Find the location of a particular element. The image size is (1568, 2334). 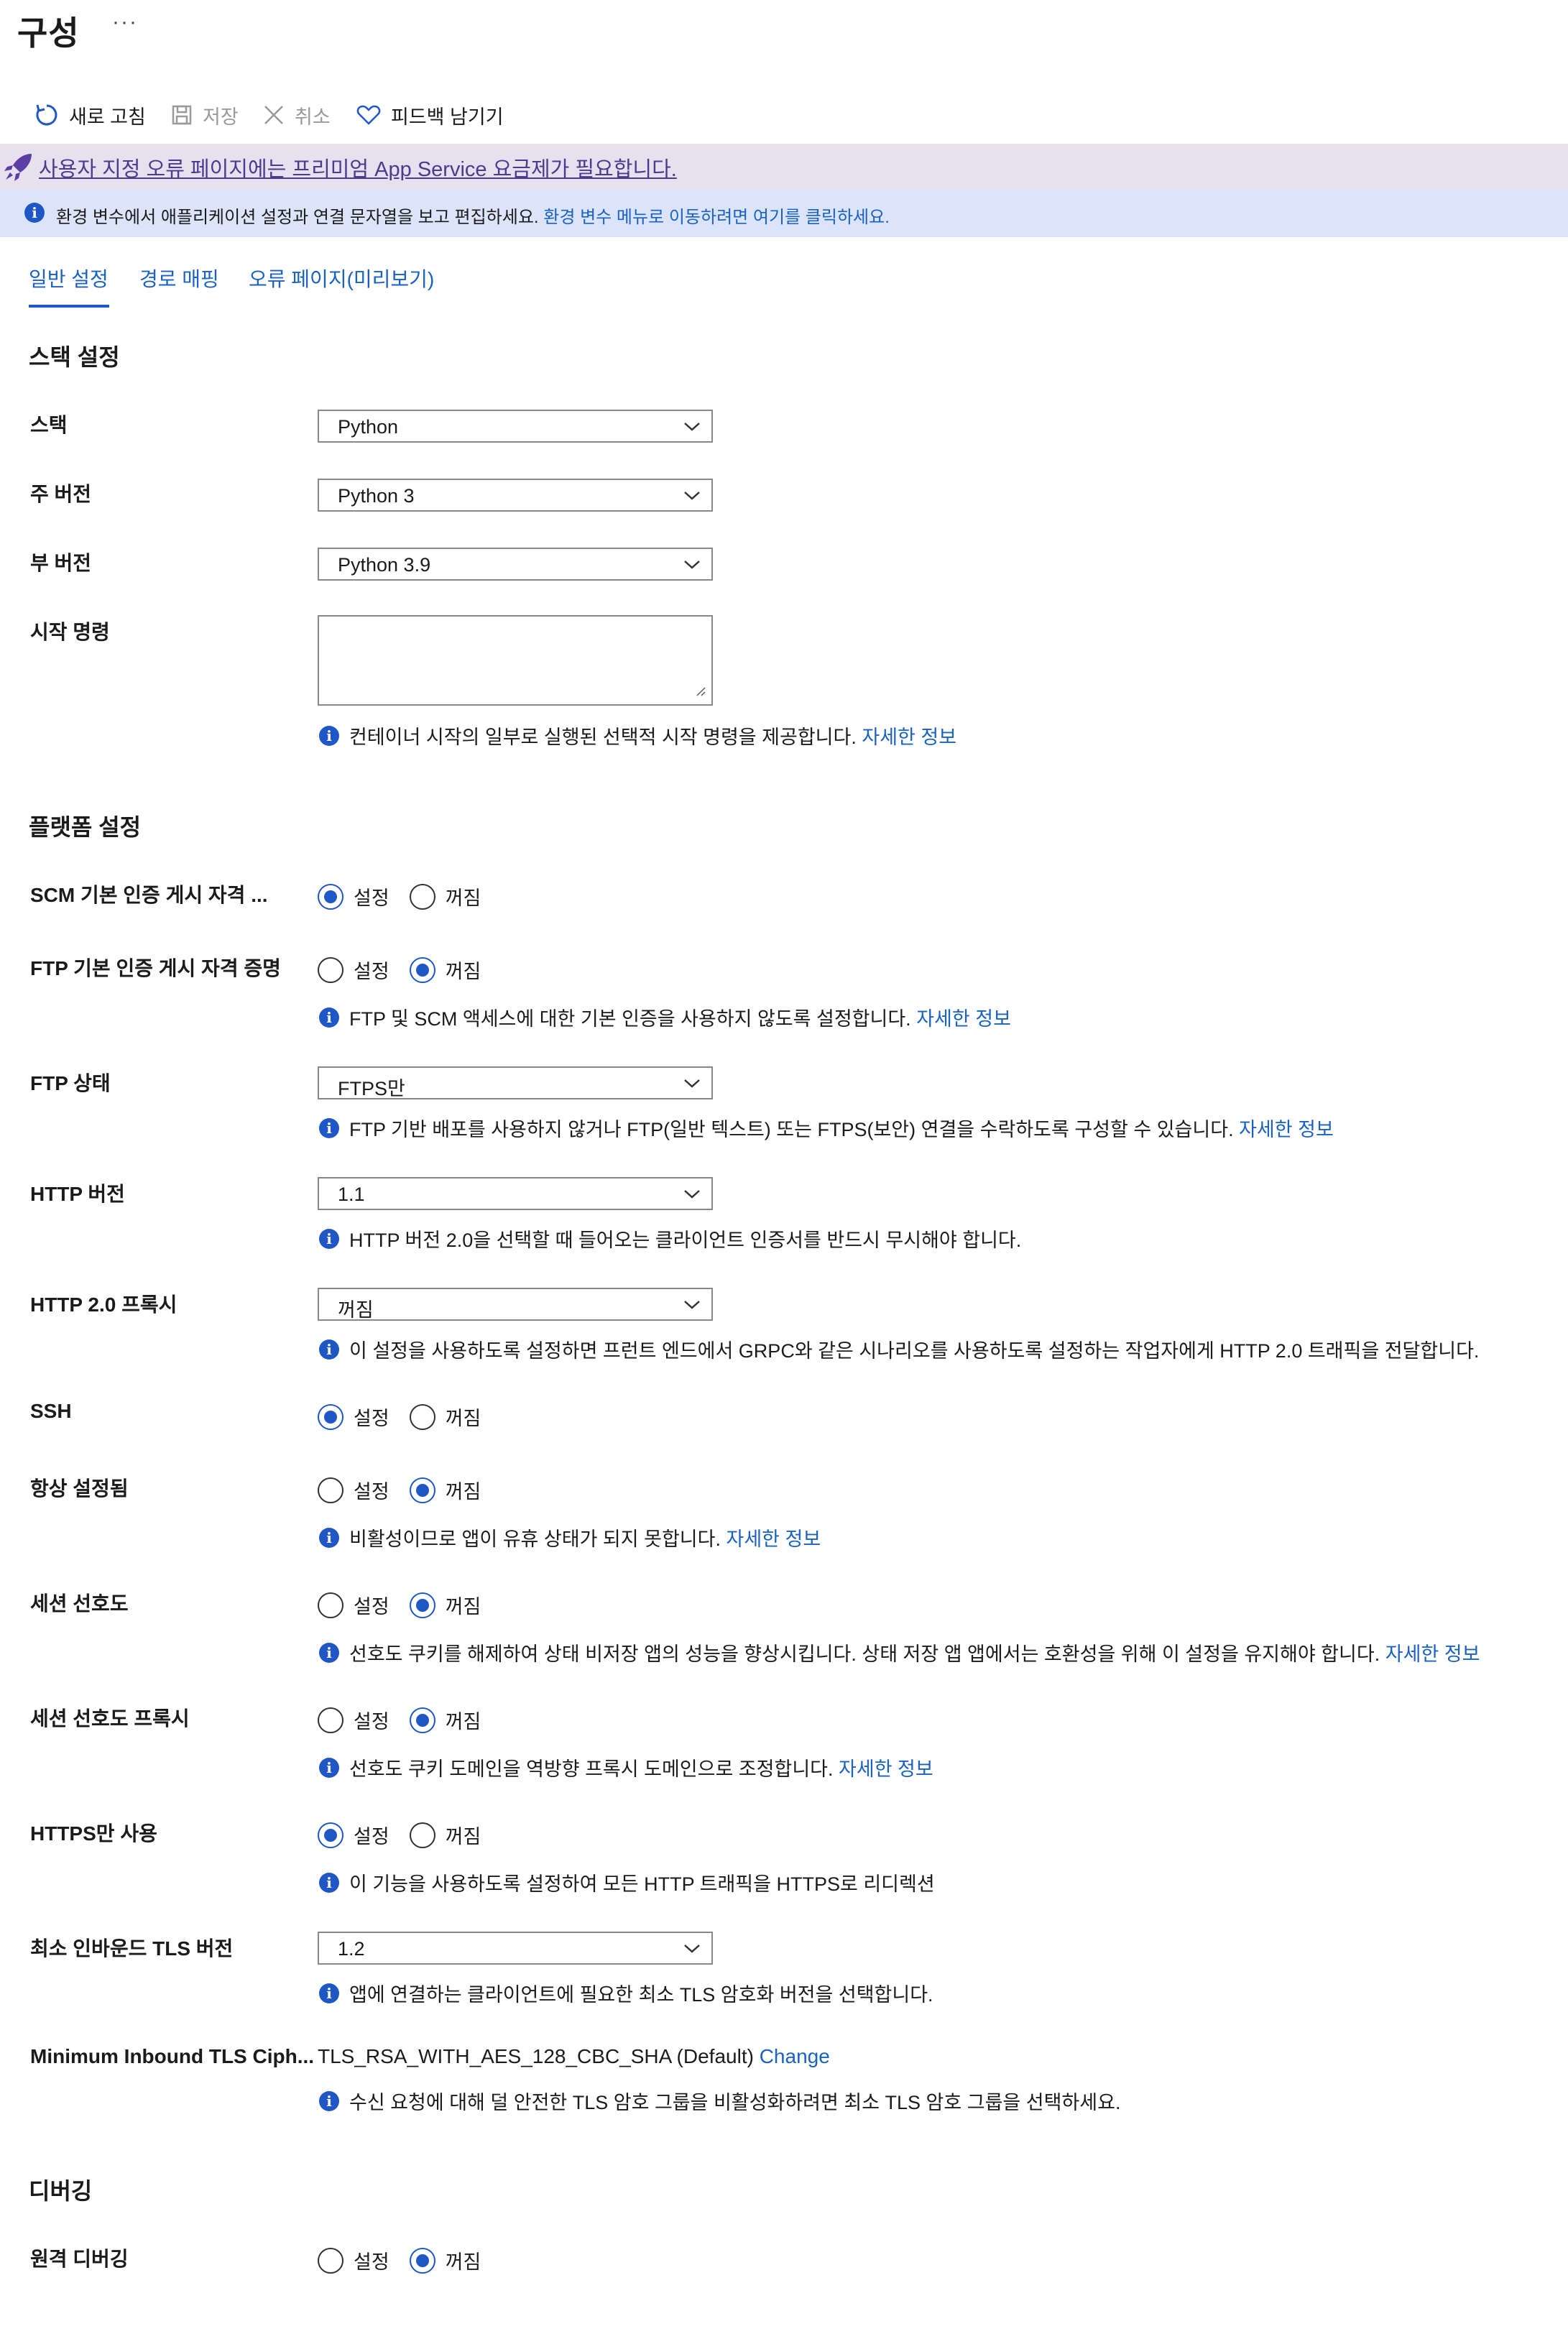

scm-off-radio is located at coordinates (422, 896).